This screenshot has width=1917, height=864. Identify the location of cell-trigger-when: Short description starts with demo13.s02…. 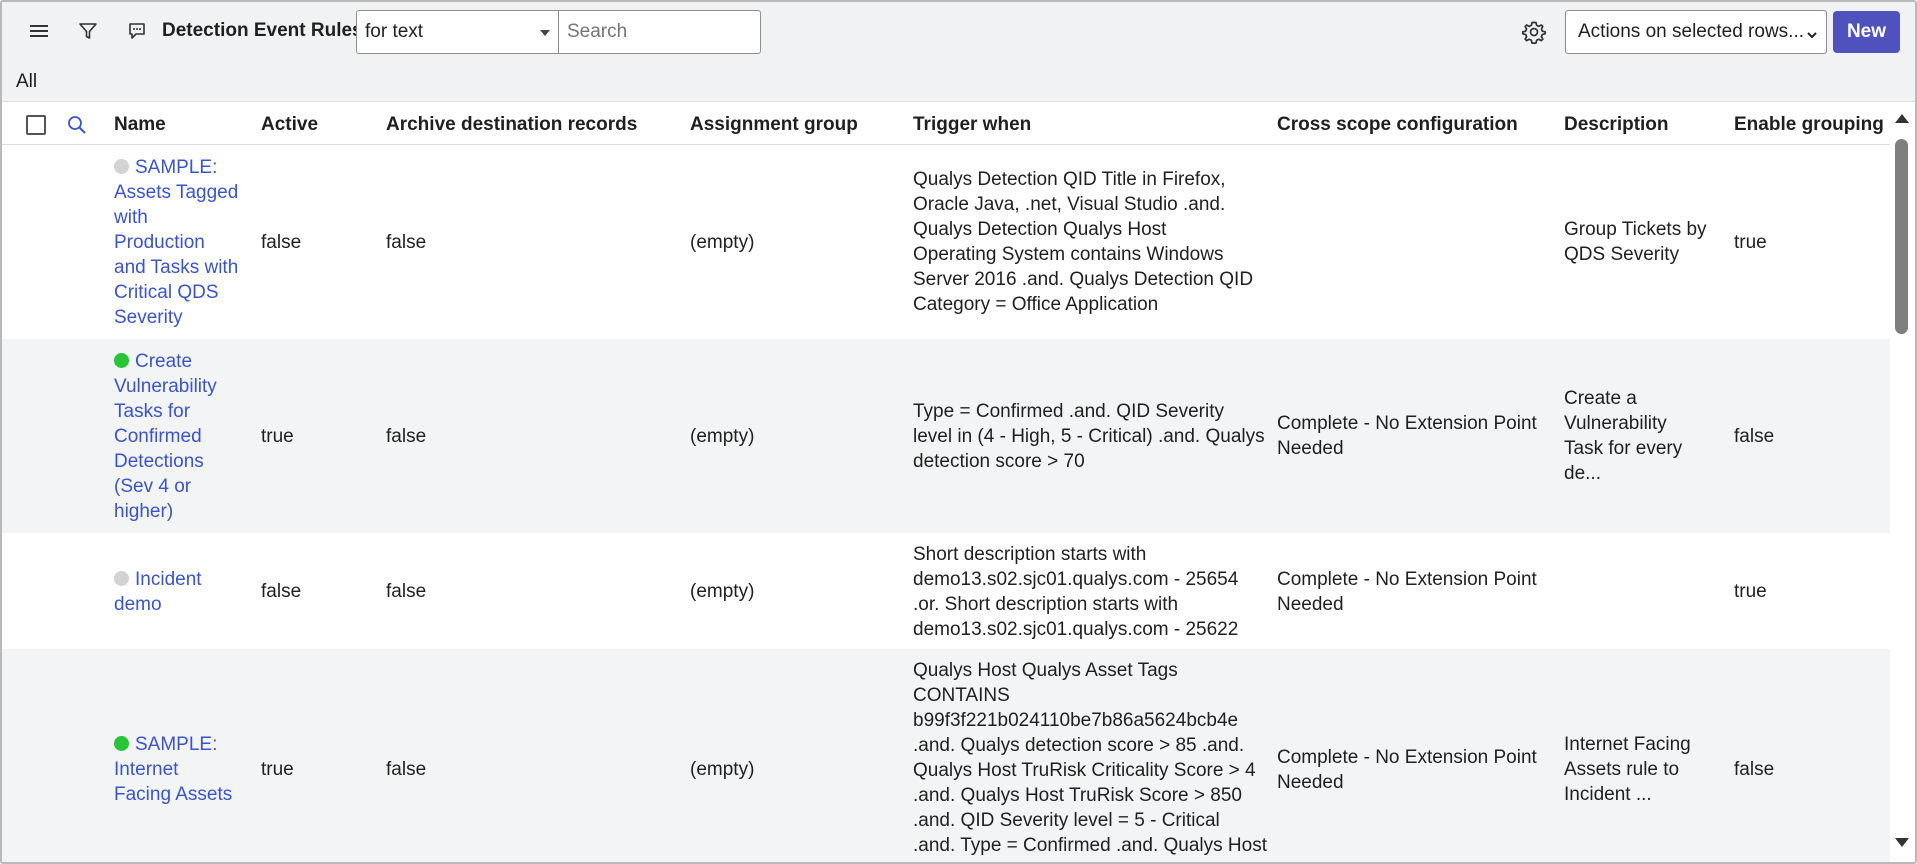
(1076, 592).